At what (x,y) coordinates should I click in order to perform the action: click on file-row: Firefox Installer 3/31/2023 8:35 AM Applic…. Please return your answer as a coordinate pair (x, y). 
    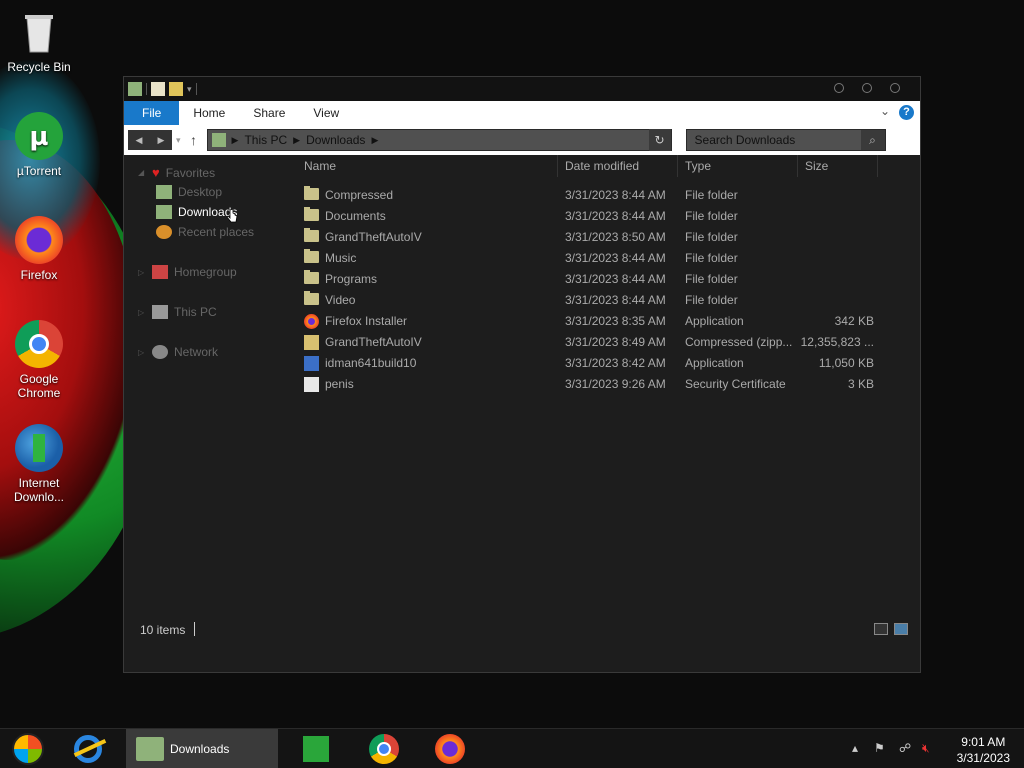
    Looking at the image, I should click on (589, 321).